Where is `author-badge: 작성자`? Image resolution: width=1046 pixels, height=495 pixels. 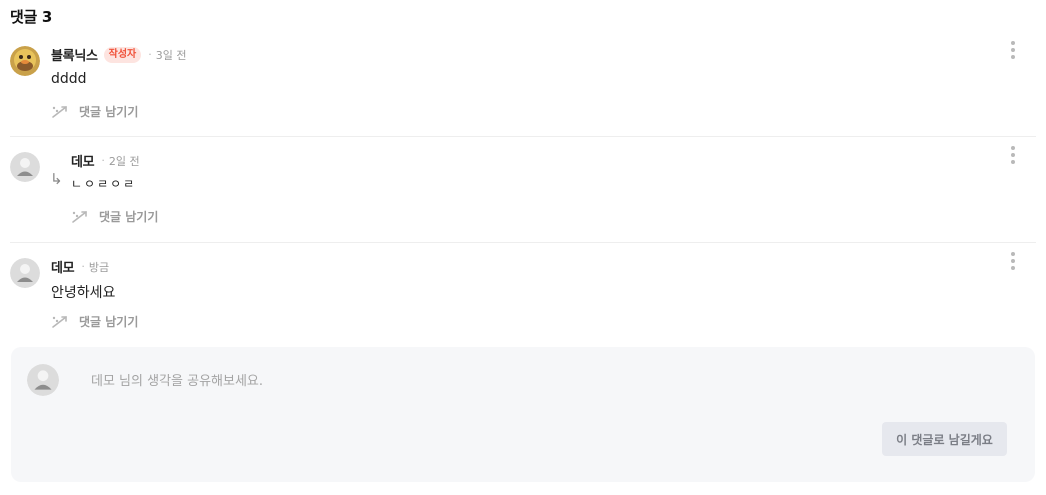 author-badge: 작성자 is located at coordinates (122, 54).